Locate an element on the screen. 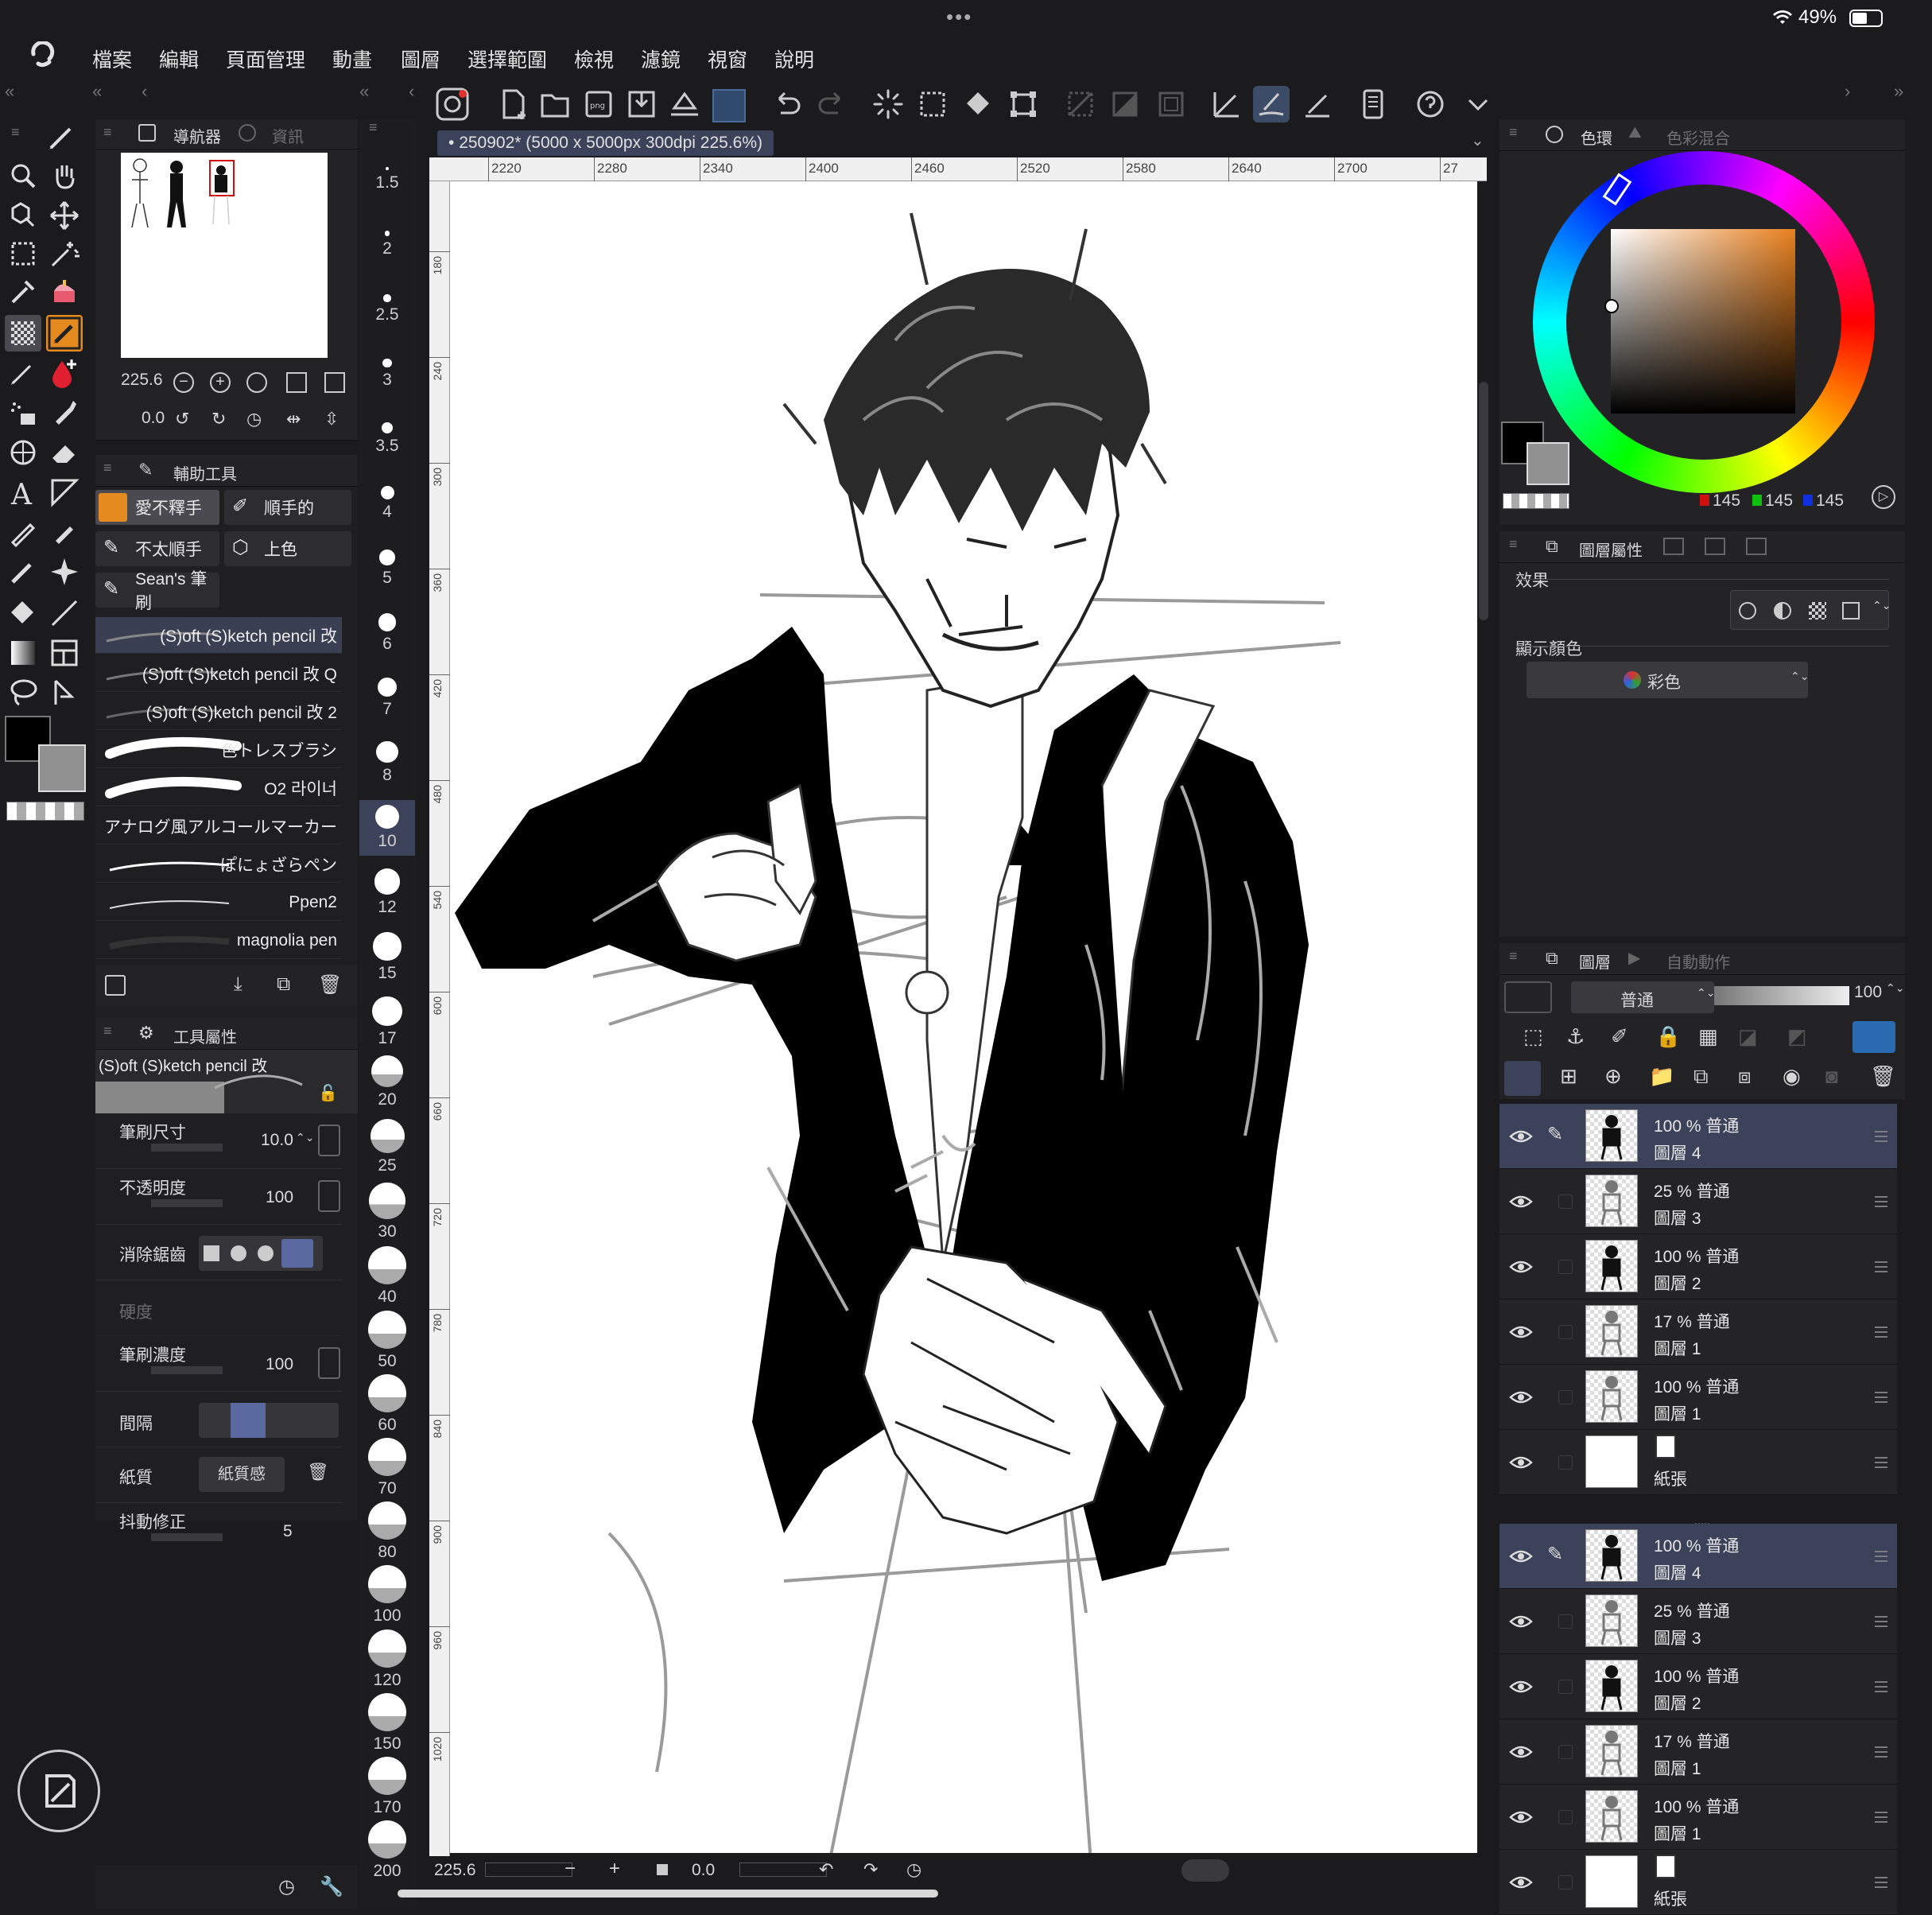  brush-size-item: 40 is located at coordinates (387, 1278).